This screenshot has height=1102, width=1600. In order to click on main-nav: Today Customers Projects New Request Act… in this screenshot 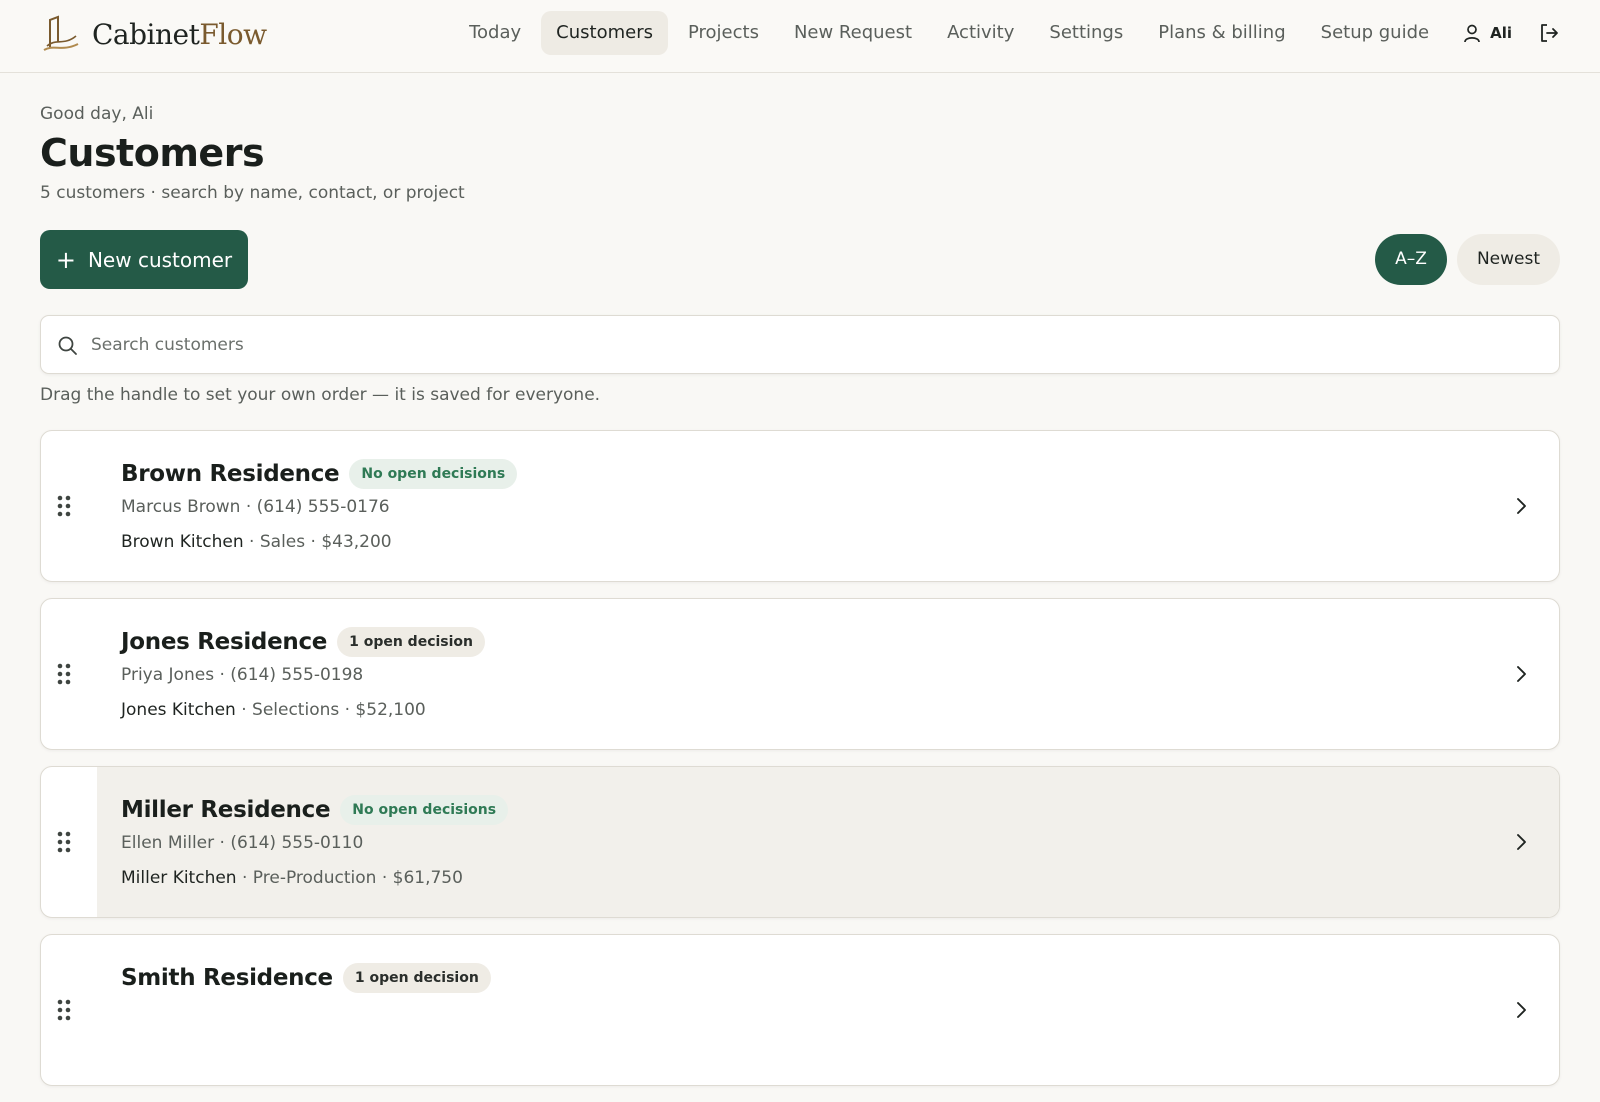, I will do `click(1004, 33)`.